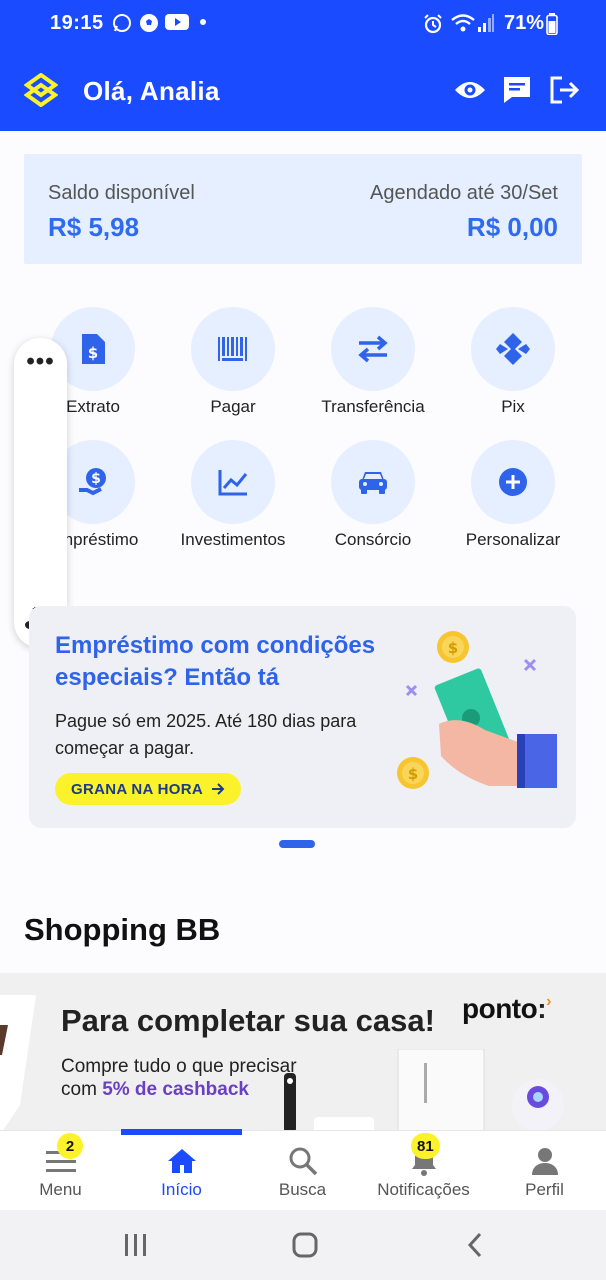 Image resolution: width=606 pixels, height=1280 pixels. I want to click on chart-icon, so click(233, 482).